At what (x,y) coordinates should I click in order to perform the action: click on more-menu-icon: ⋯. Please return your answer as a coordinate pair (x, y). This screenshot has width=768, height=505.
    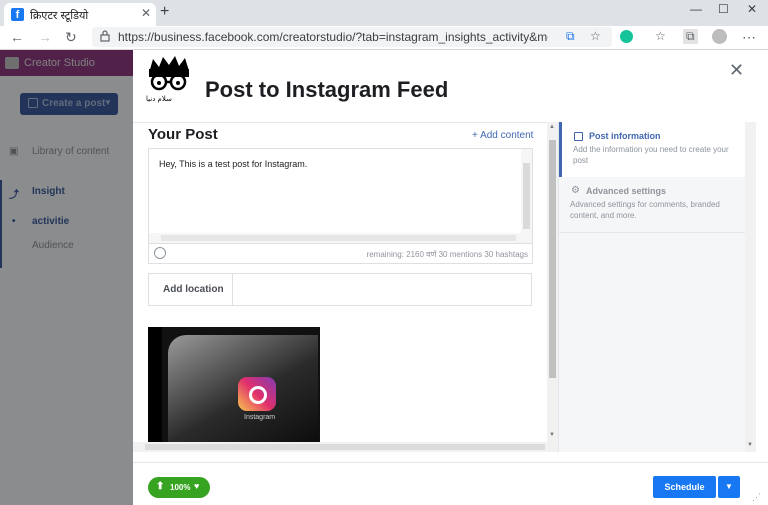
    Looking at the image, I should click on (749, 37).